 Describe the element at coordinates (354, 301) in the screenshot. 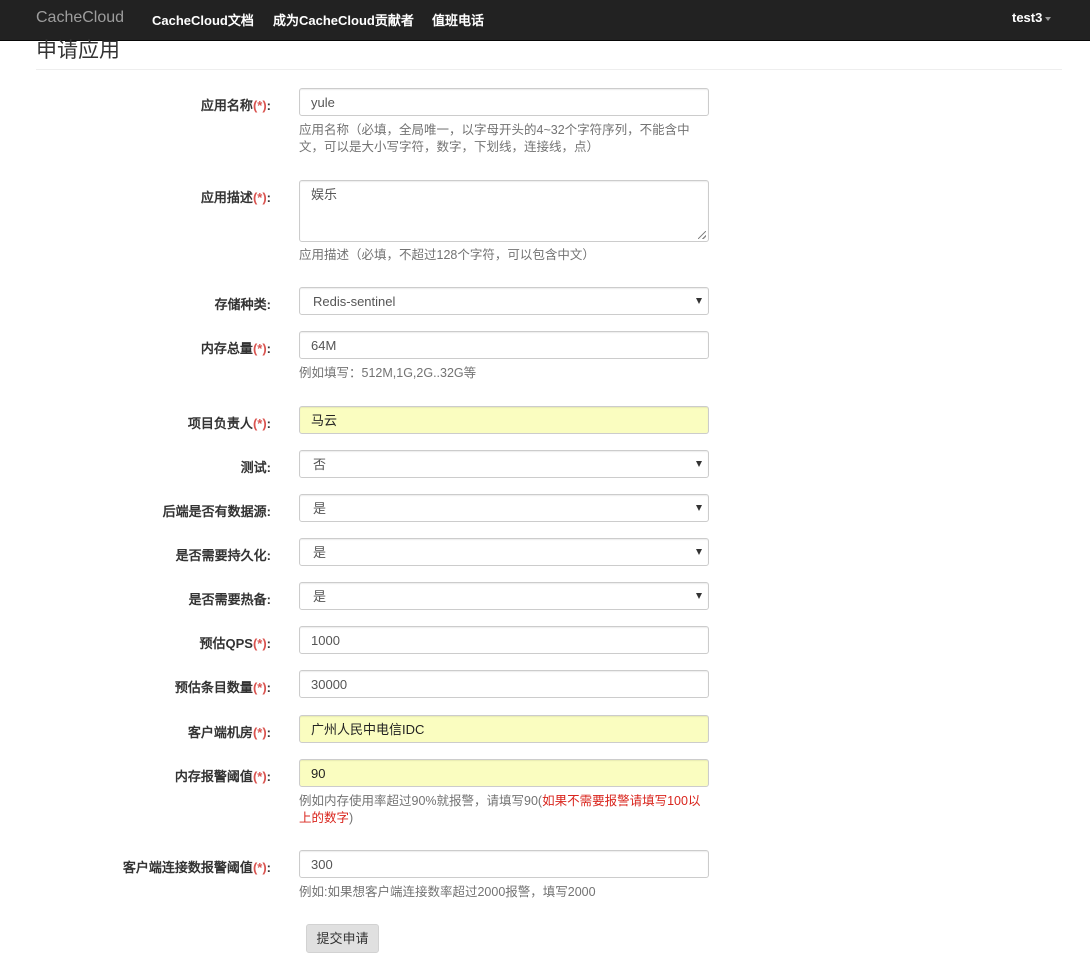

I see `storage-type-value: Redis-sentinel` at that location.